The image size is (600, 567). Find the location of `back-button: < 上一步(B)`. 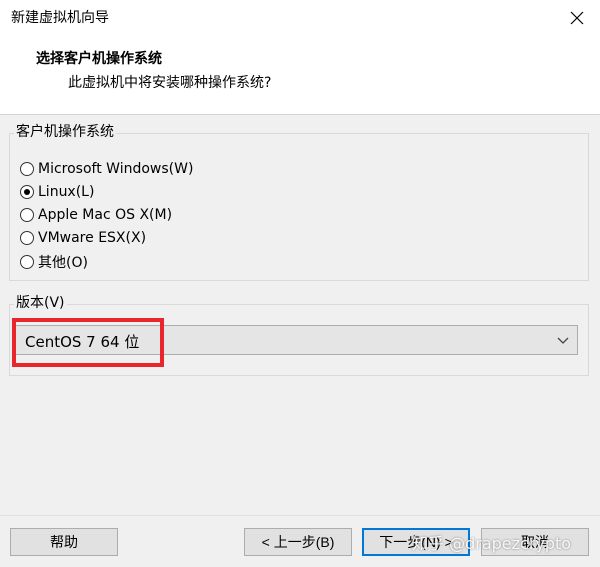

back-button: < 上一步(B) is located at coordinates (298, 542).